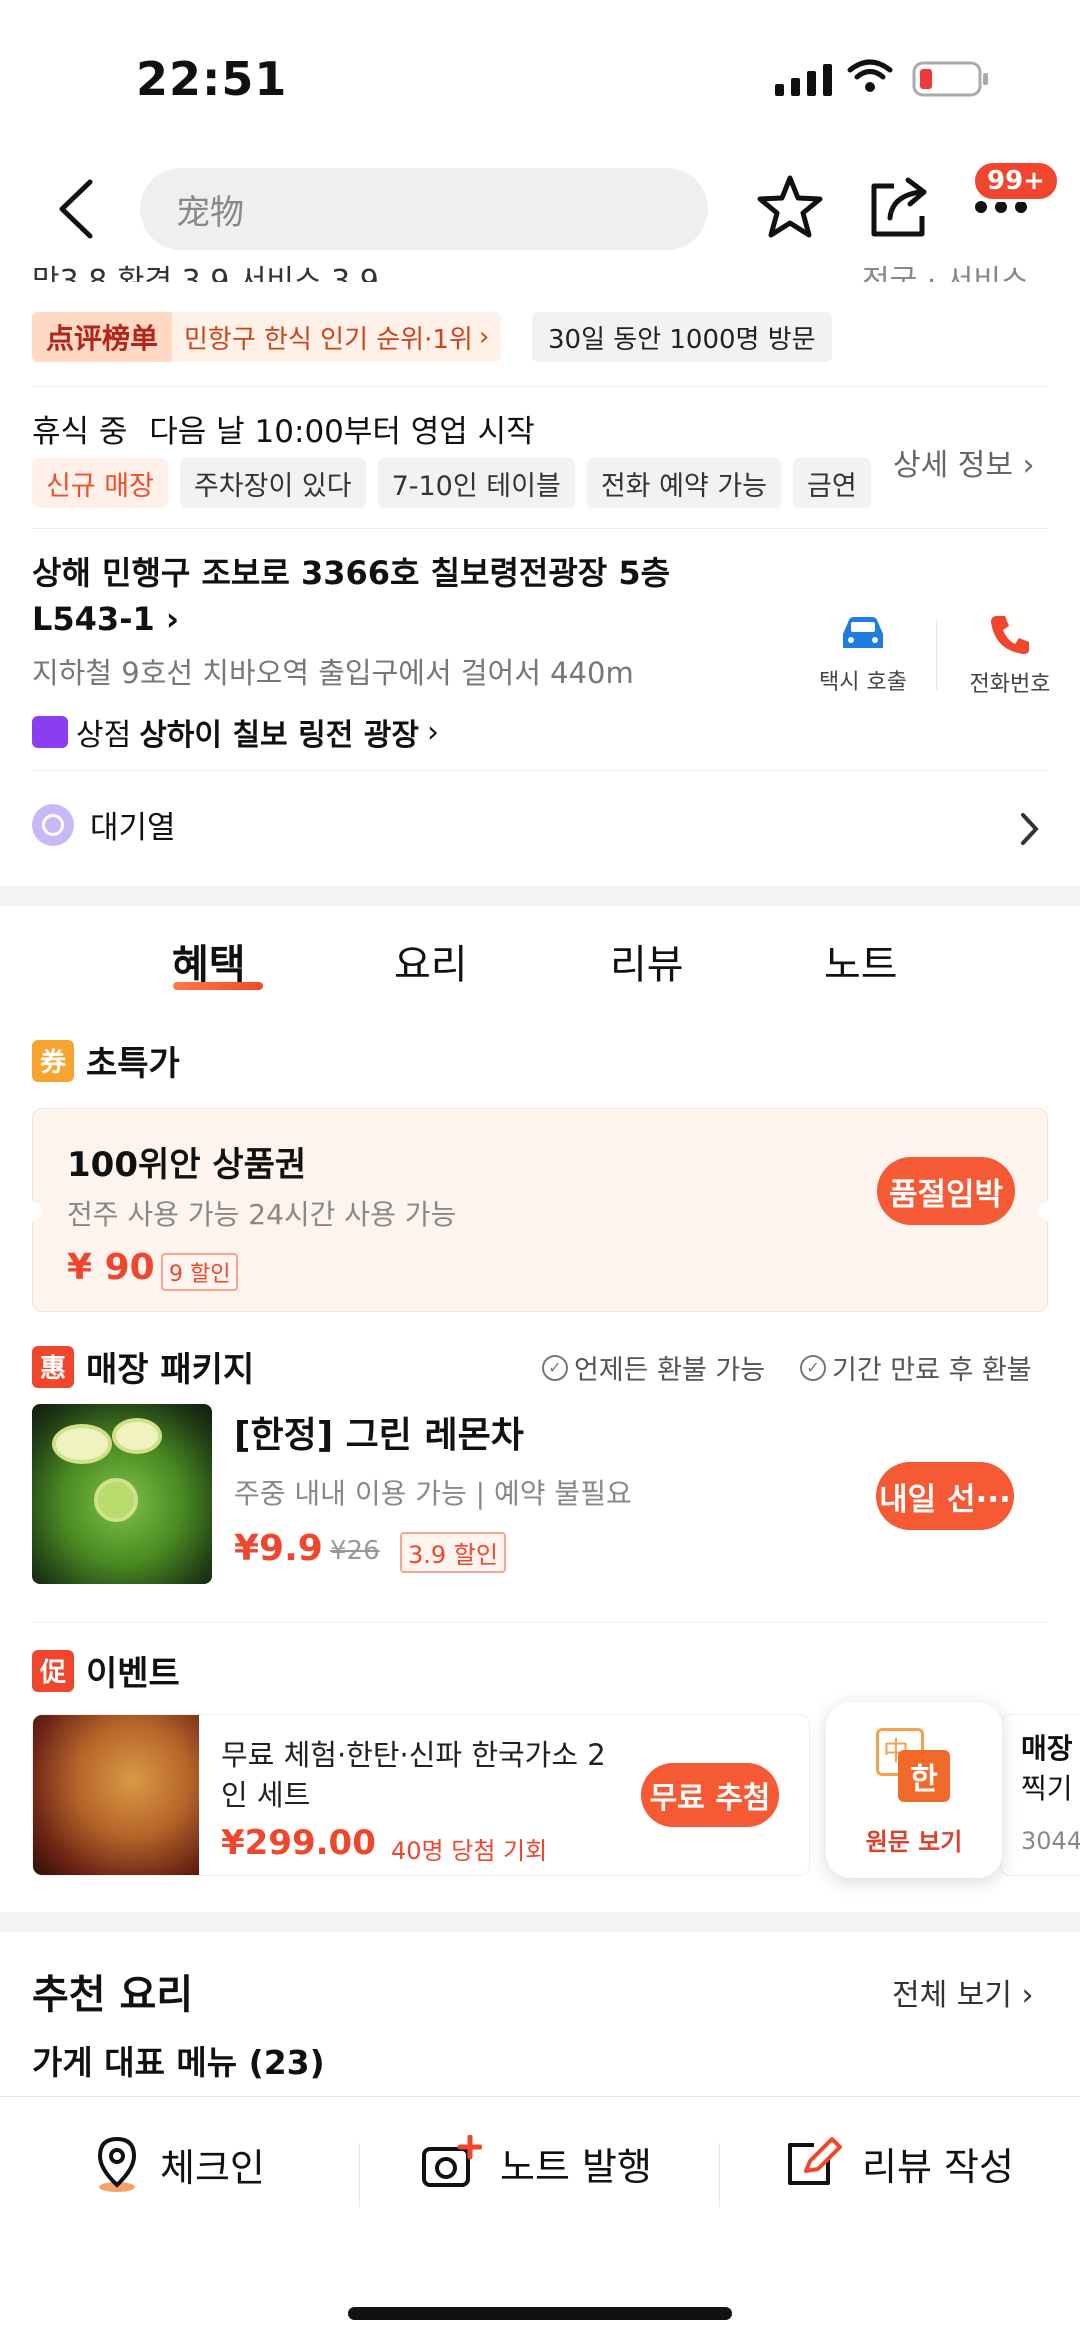  I want to click on package-item-discount: 3.9 할인, so click(453, 1552).